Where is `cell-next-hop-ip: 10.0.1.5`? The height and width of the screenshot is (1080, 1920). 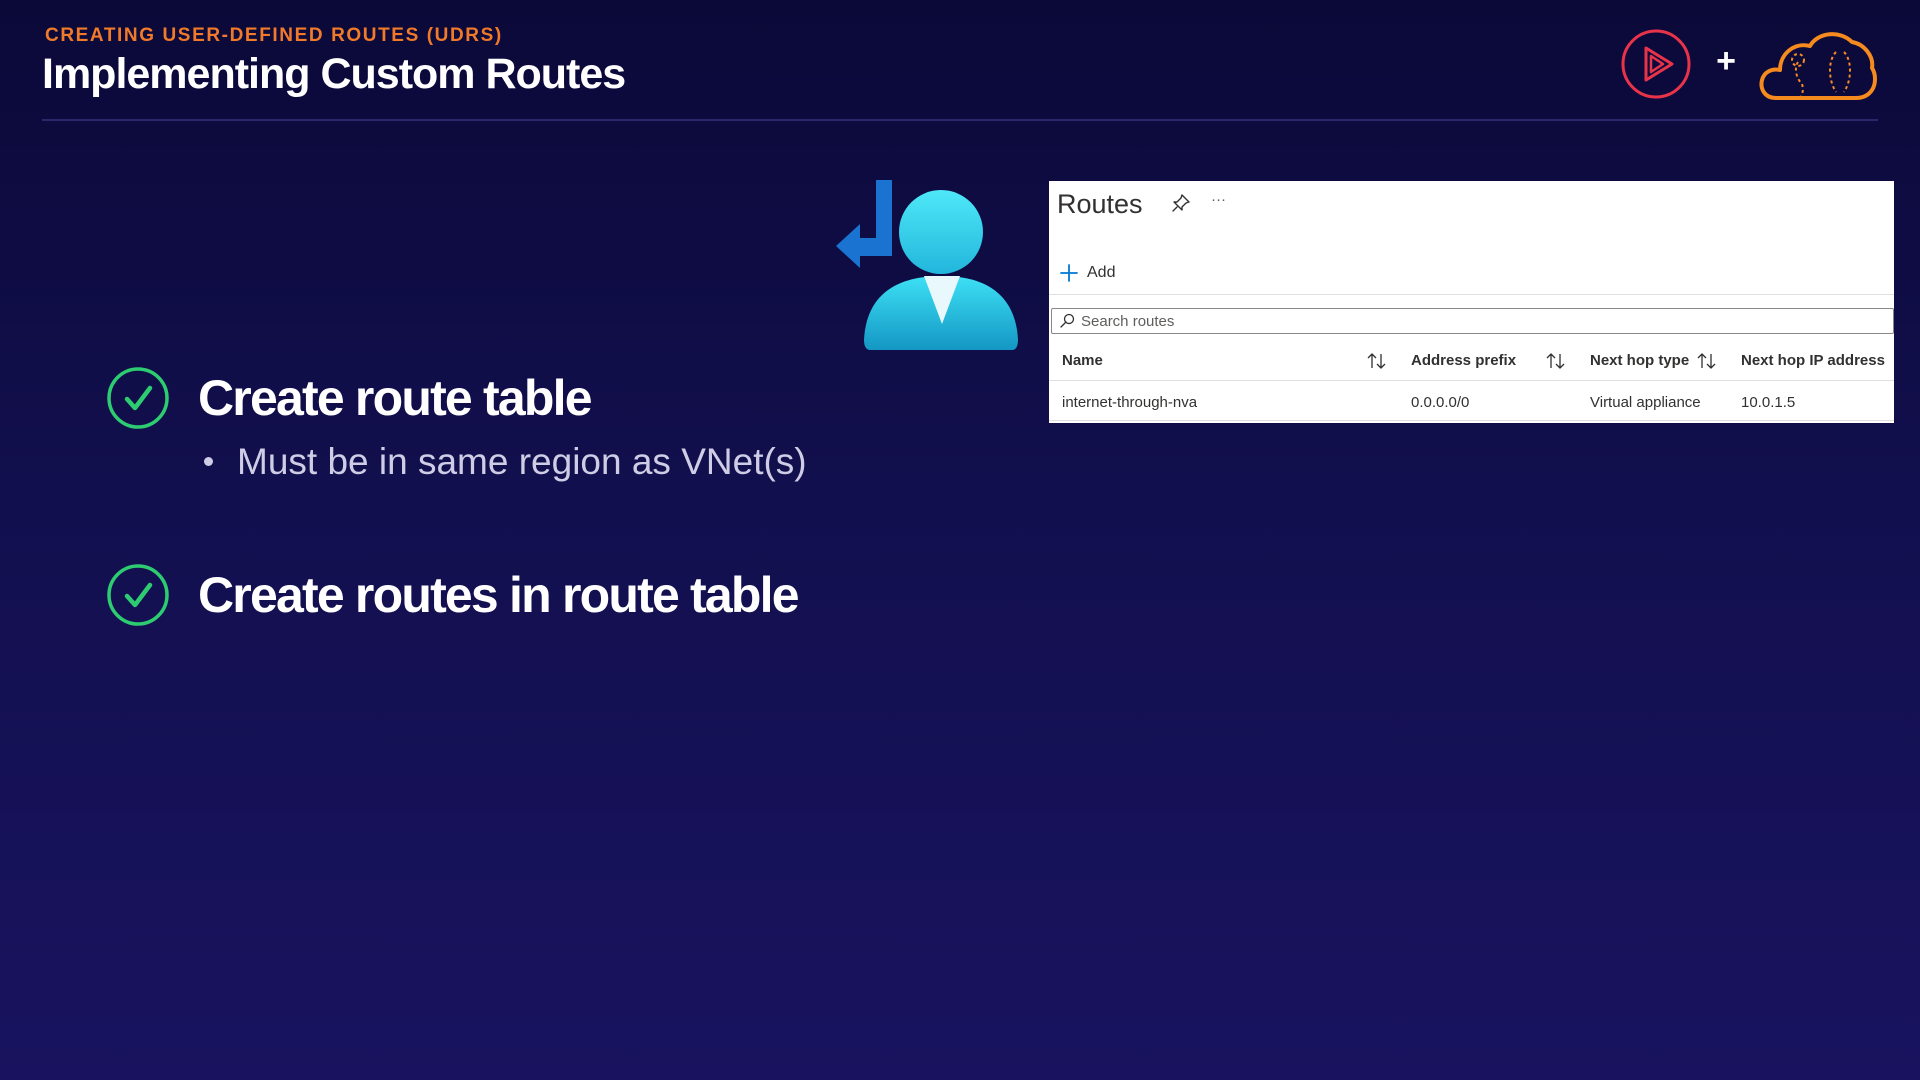
cell-next-hop-ip: 10.0.1.5 is located at coordinates (1768, 402).